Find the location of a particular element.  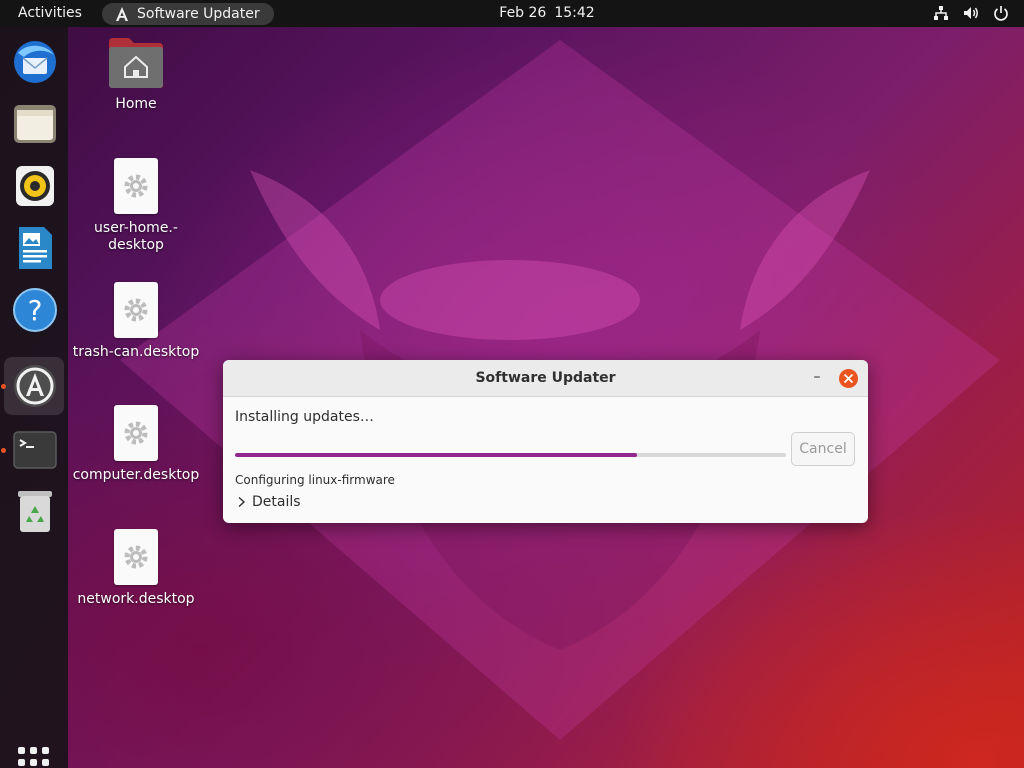

desktop-icon-label: network.desktop is located at coordinates (136, 599).